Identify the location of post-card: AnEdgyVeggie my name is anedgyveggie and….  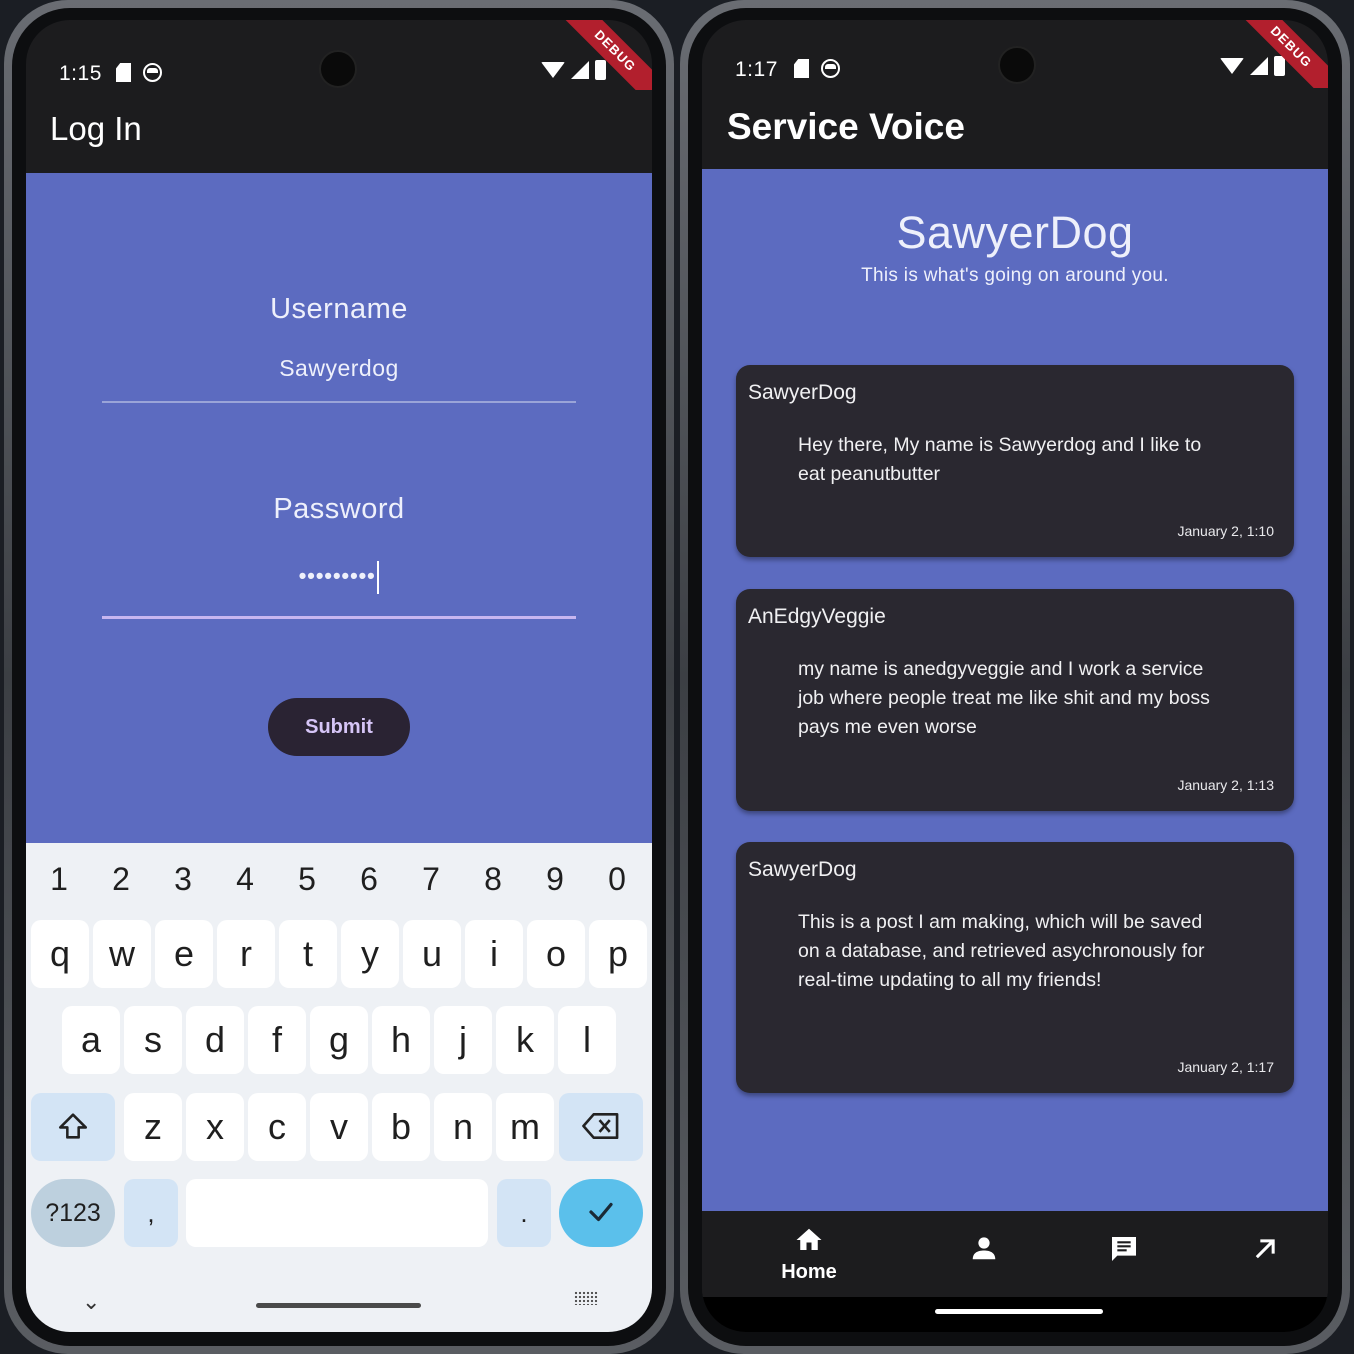
(1015, 700).